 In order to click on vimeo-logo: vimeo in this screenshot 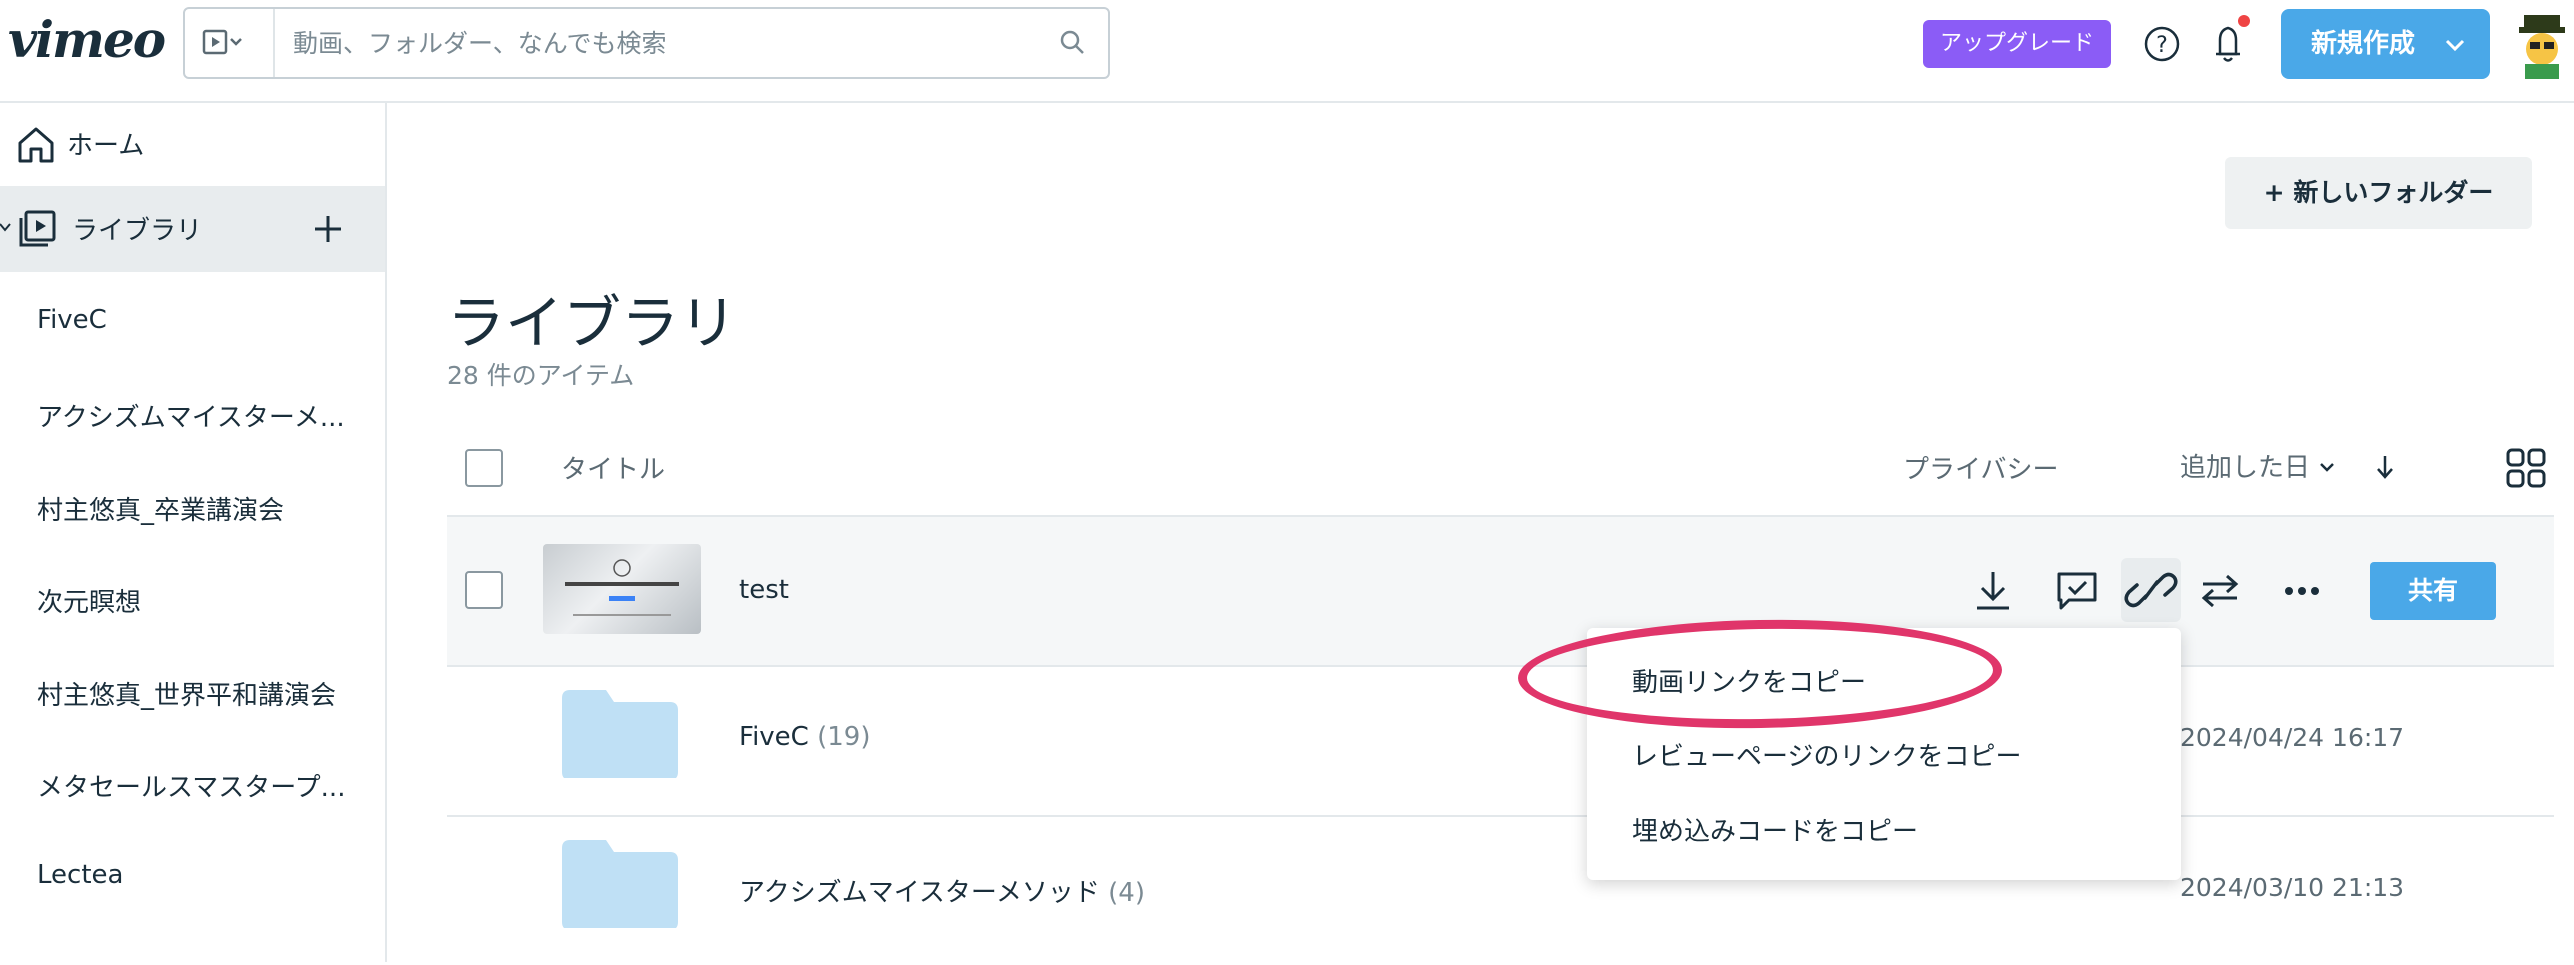, I will do `click(87, 39)`.